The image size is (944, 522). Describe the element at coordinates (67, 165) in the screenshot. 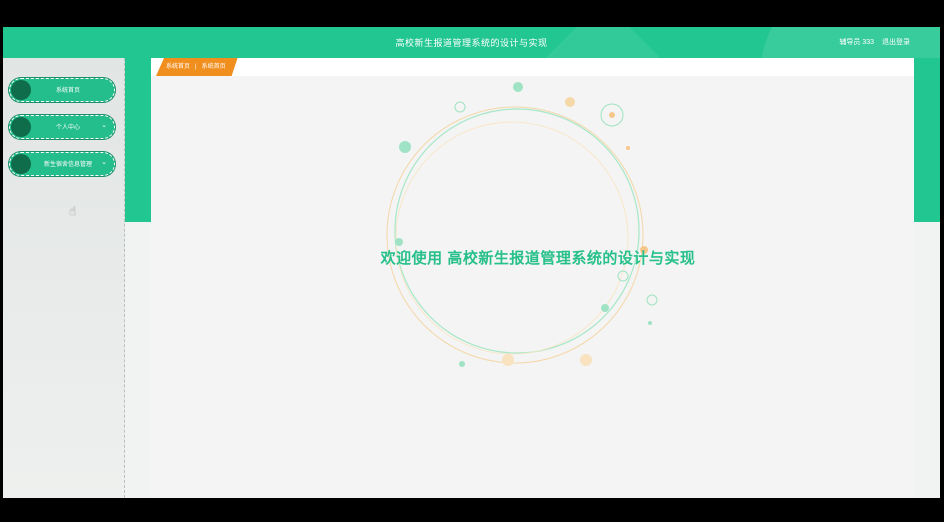

I see `sidebar-item-label: 新生宿舍信息管理` at that location.